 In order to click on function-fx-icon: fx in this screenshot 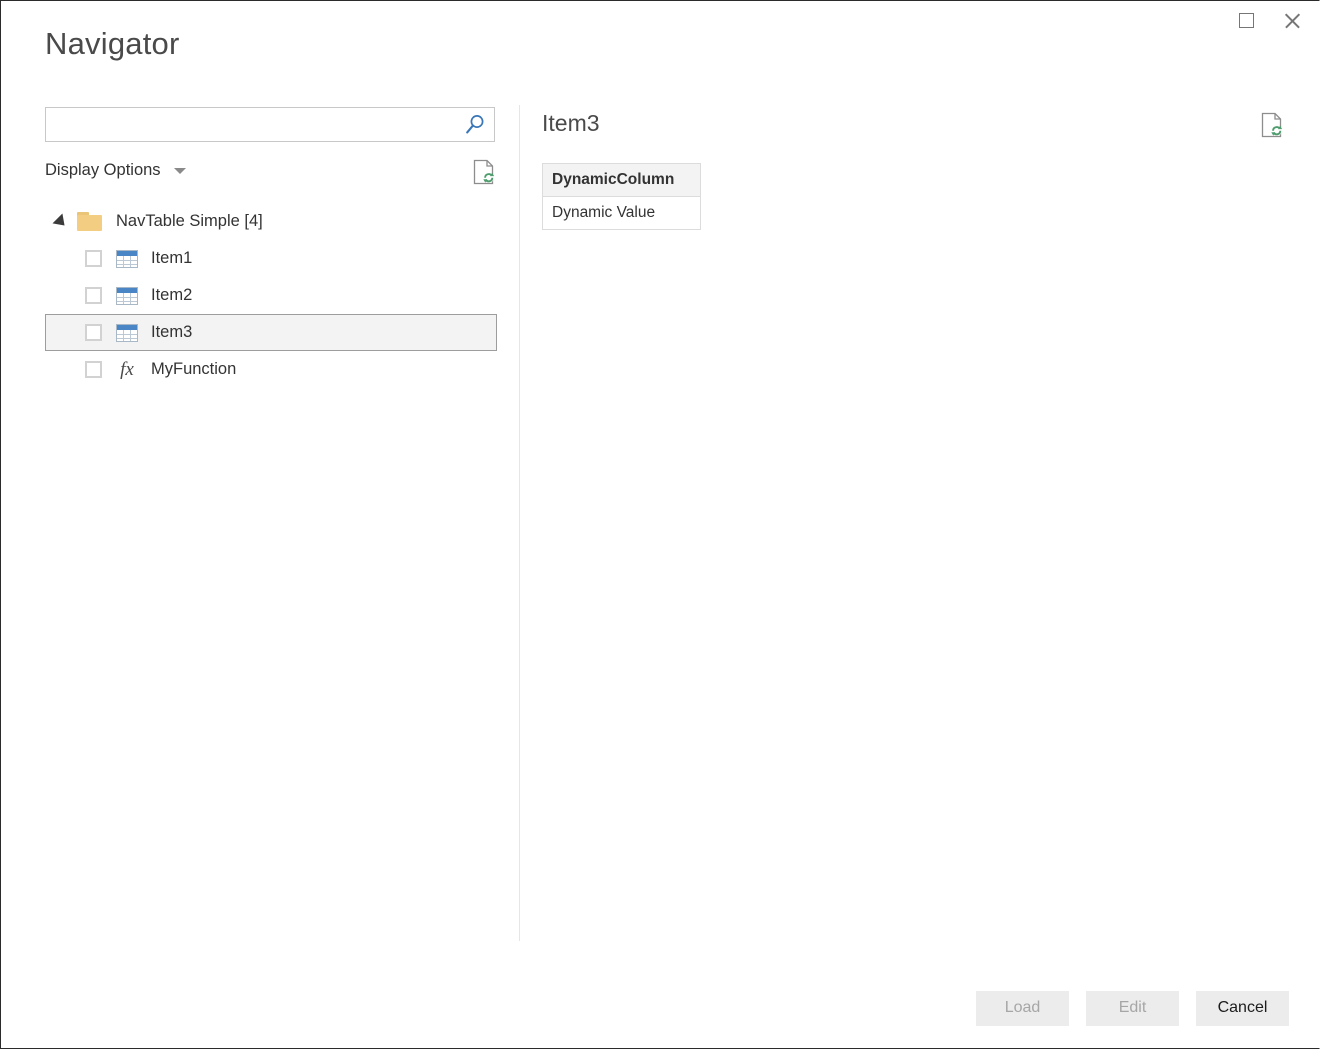, I will do `click(127, 369)`.